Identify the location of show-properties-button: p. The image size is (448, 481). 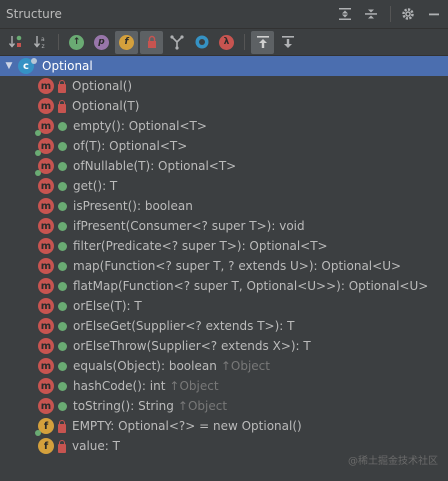
(101, 42).